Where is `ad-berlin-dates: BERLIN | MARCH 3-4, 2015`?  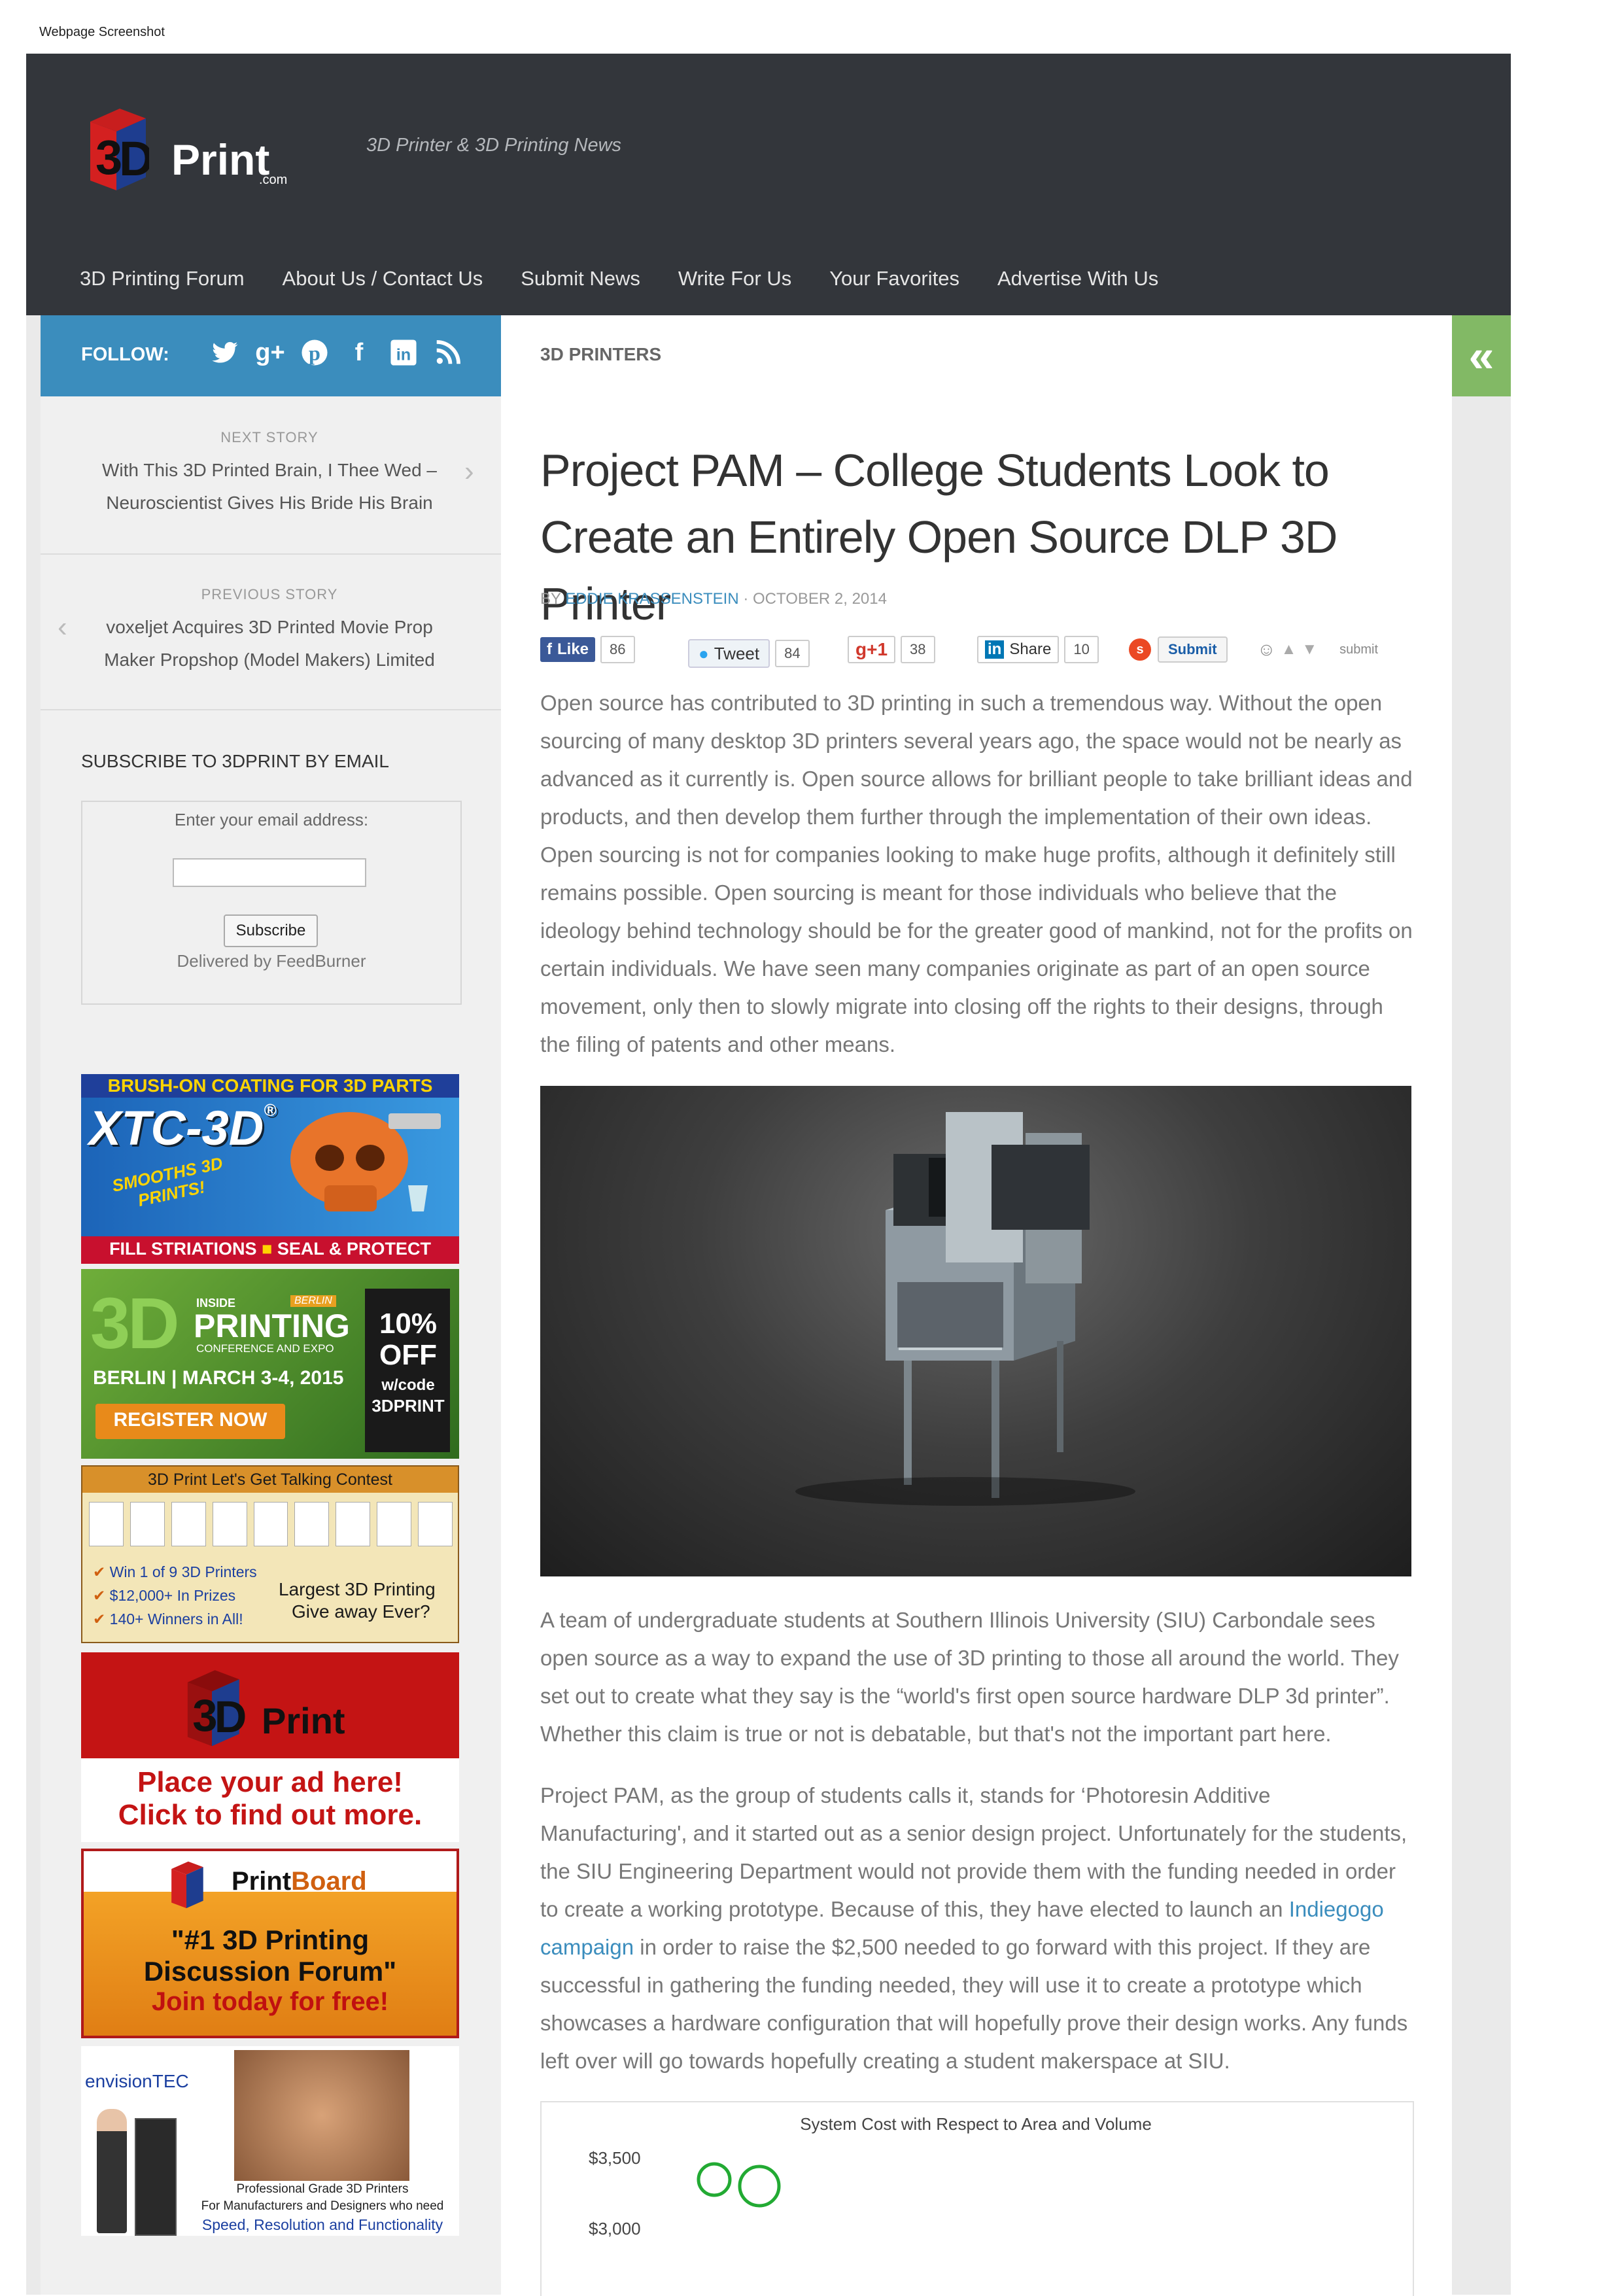 ad-berlin-dates: BERLIN | MARCH 3-4, 2015 is located at coordinates (218, 1378).